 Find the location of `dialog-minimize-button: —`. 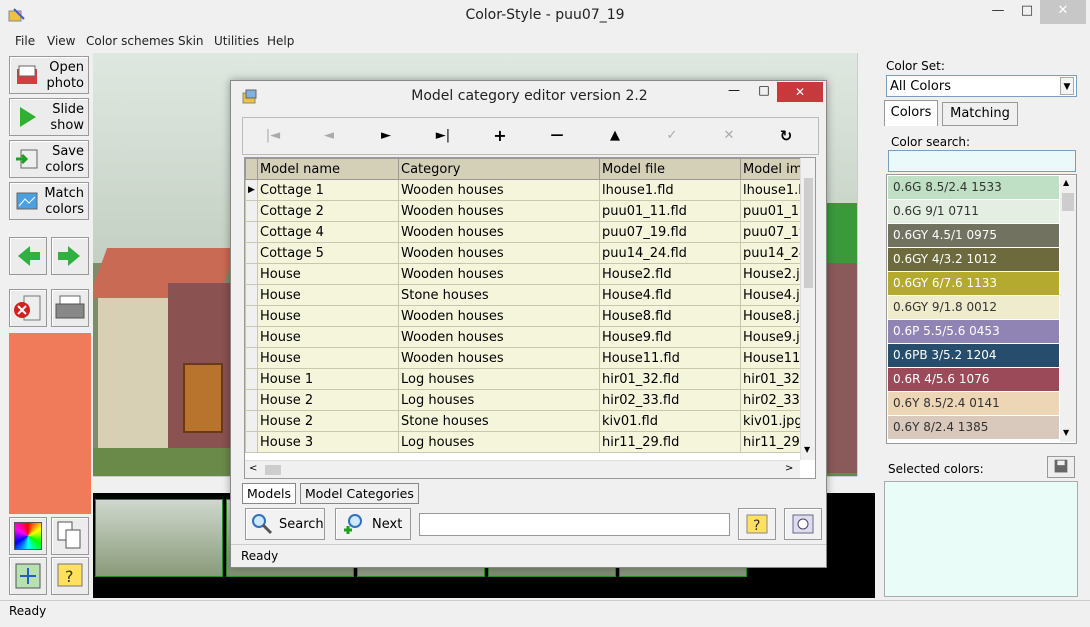

dialog-minimize-button: — is located at coordinates (734, 92).